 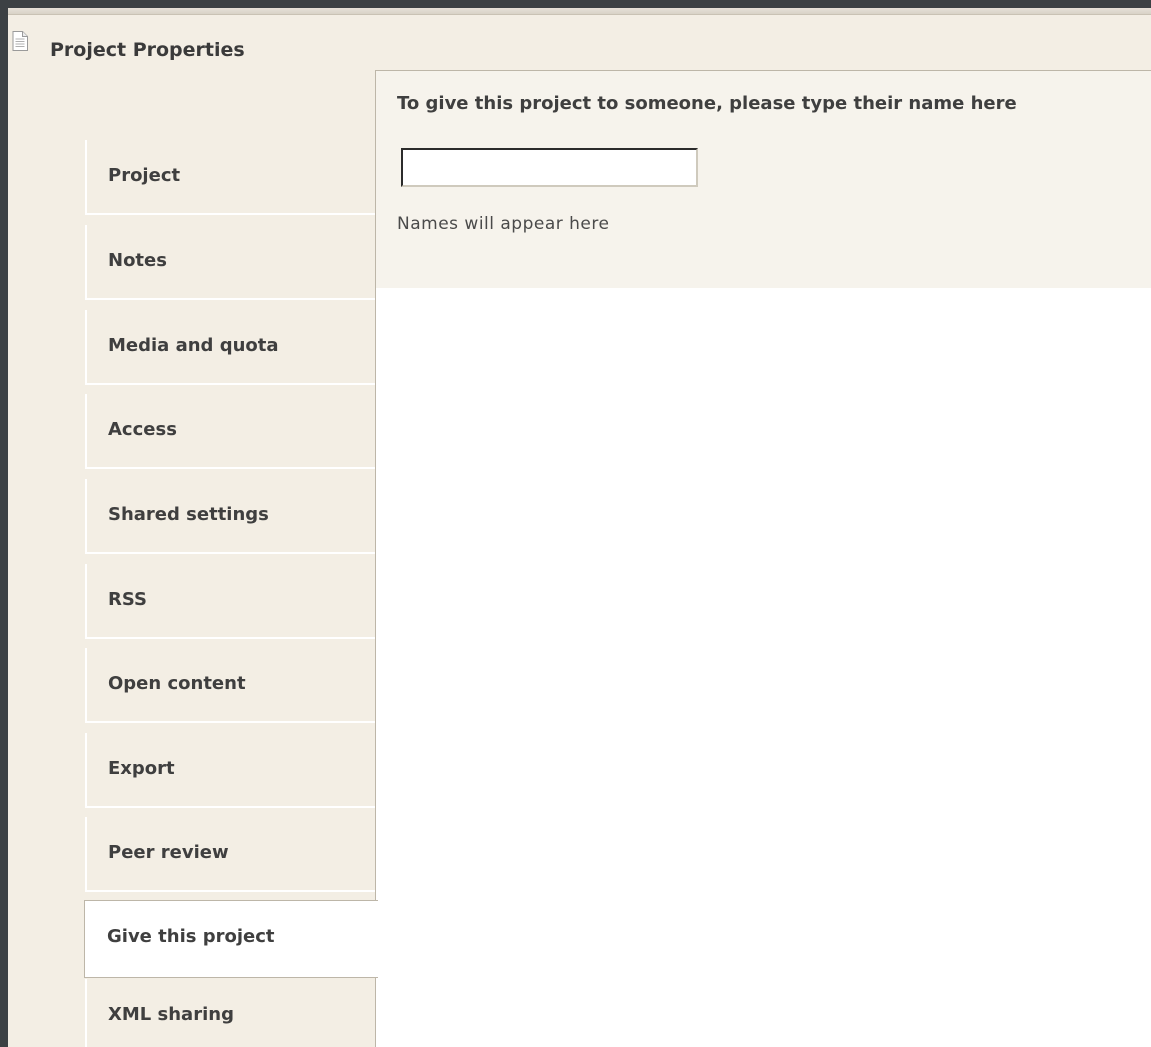 What do you see at coordinates (191, 936) in the screenshot?
I see `tab-label: Give this project` at bounding box center [191, 936].